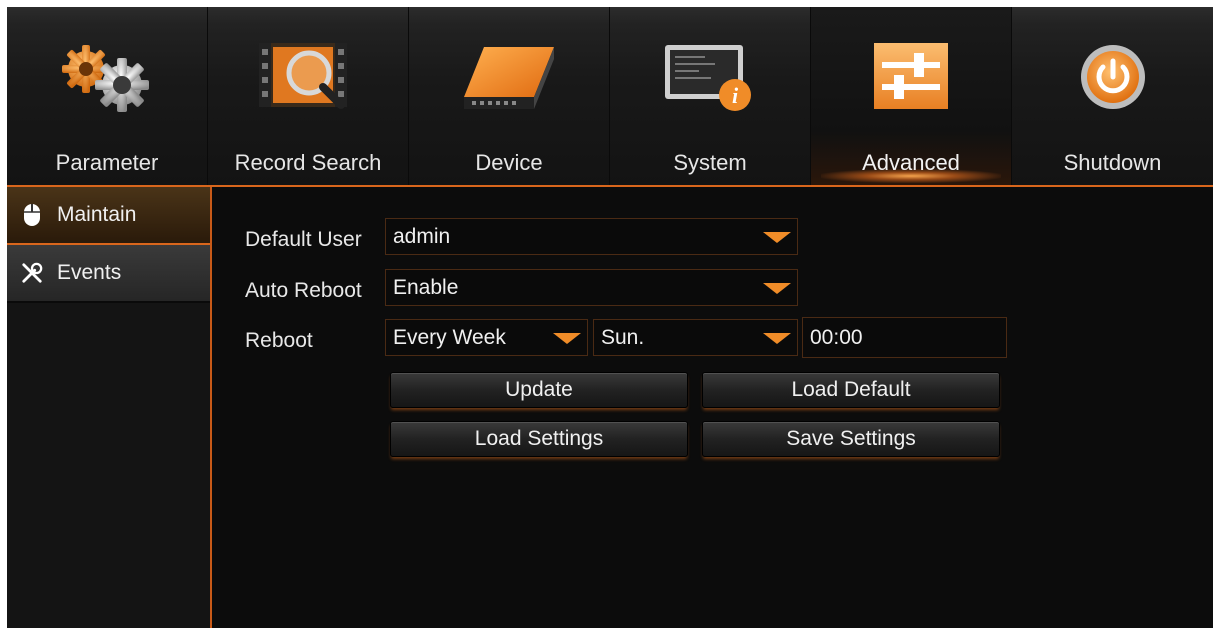 The width and height of the screenshot is (1213, 628). What do you see at coordinates (539, 390) in the screenshot?
I see `update-button: Update` at bounding box center [539, 390].